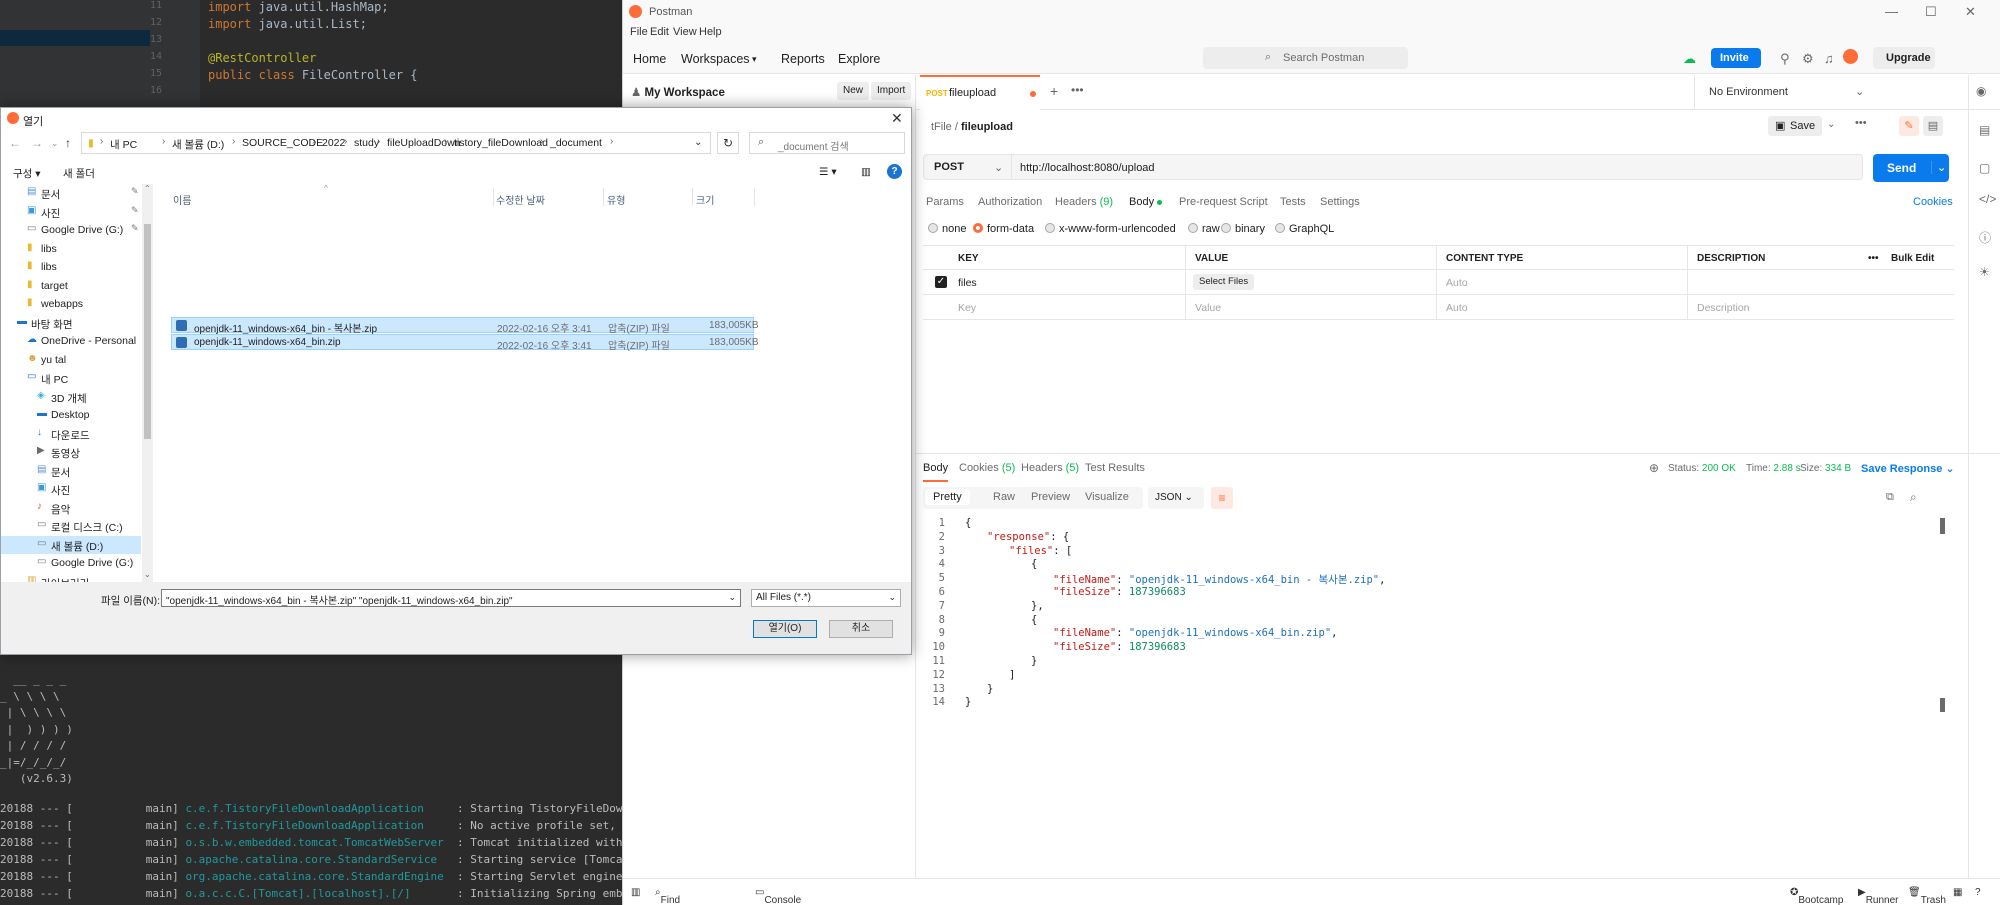 This screenshot has height=905, width=2000. Describe the element at coordinates (71, 415) in the screenshot. I see `nav-item: ▬ Desktop` at that location.